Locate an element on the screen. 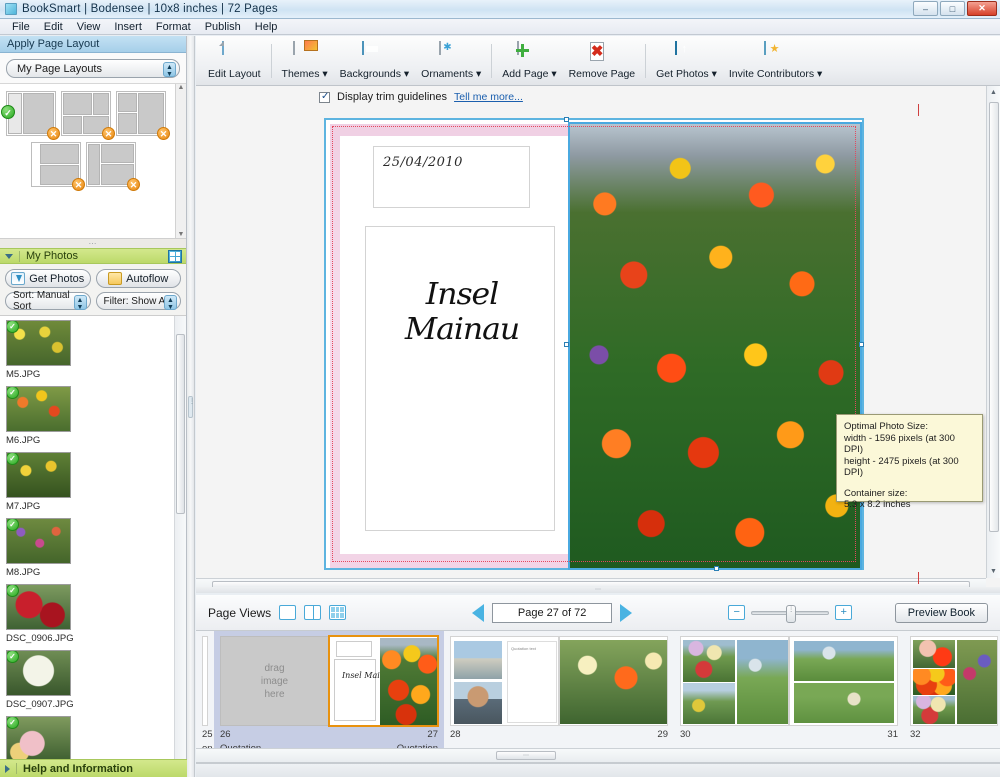 The height and width of the screenshot is (777, 1000). filmstrip-scroll-thumb: ⋯ is located at coordinates (526, 755).